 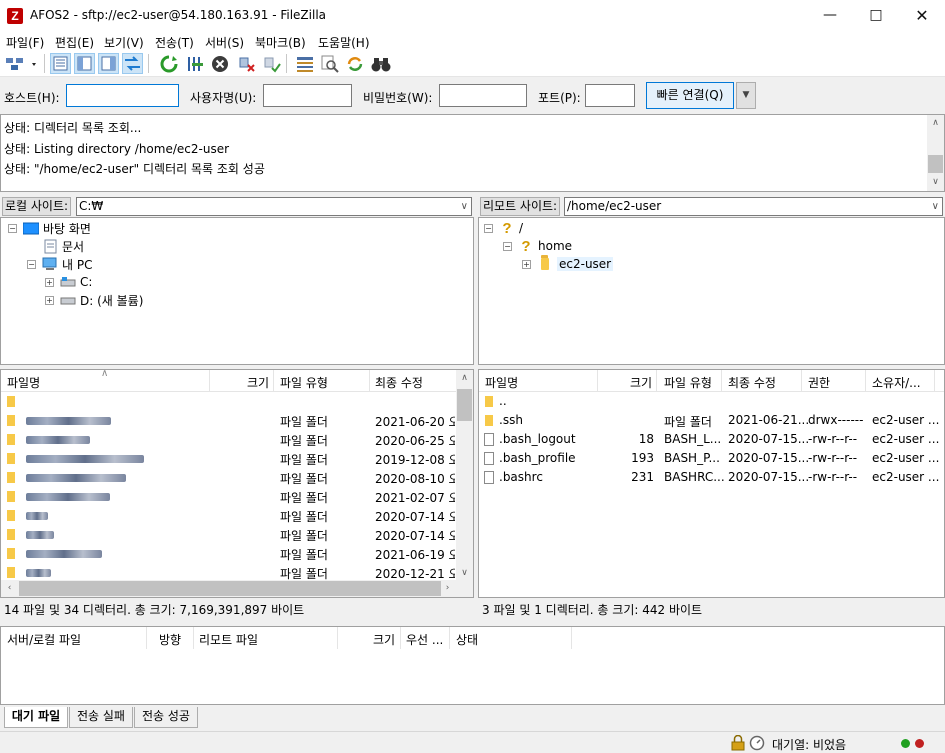 I want to click on queue-header-file: 서버/로컬 파일, so click(x=44, y=639).